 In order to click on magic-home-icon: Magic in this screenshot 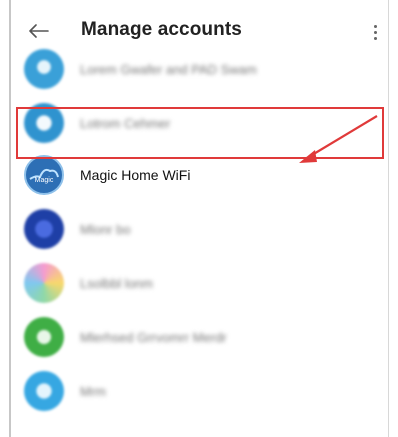, I will do `click(44, 175)`.